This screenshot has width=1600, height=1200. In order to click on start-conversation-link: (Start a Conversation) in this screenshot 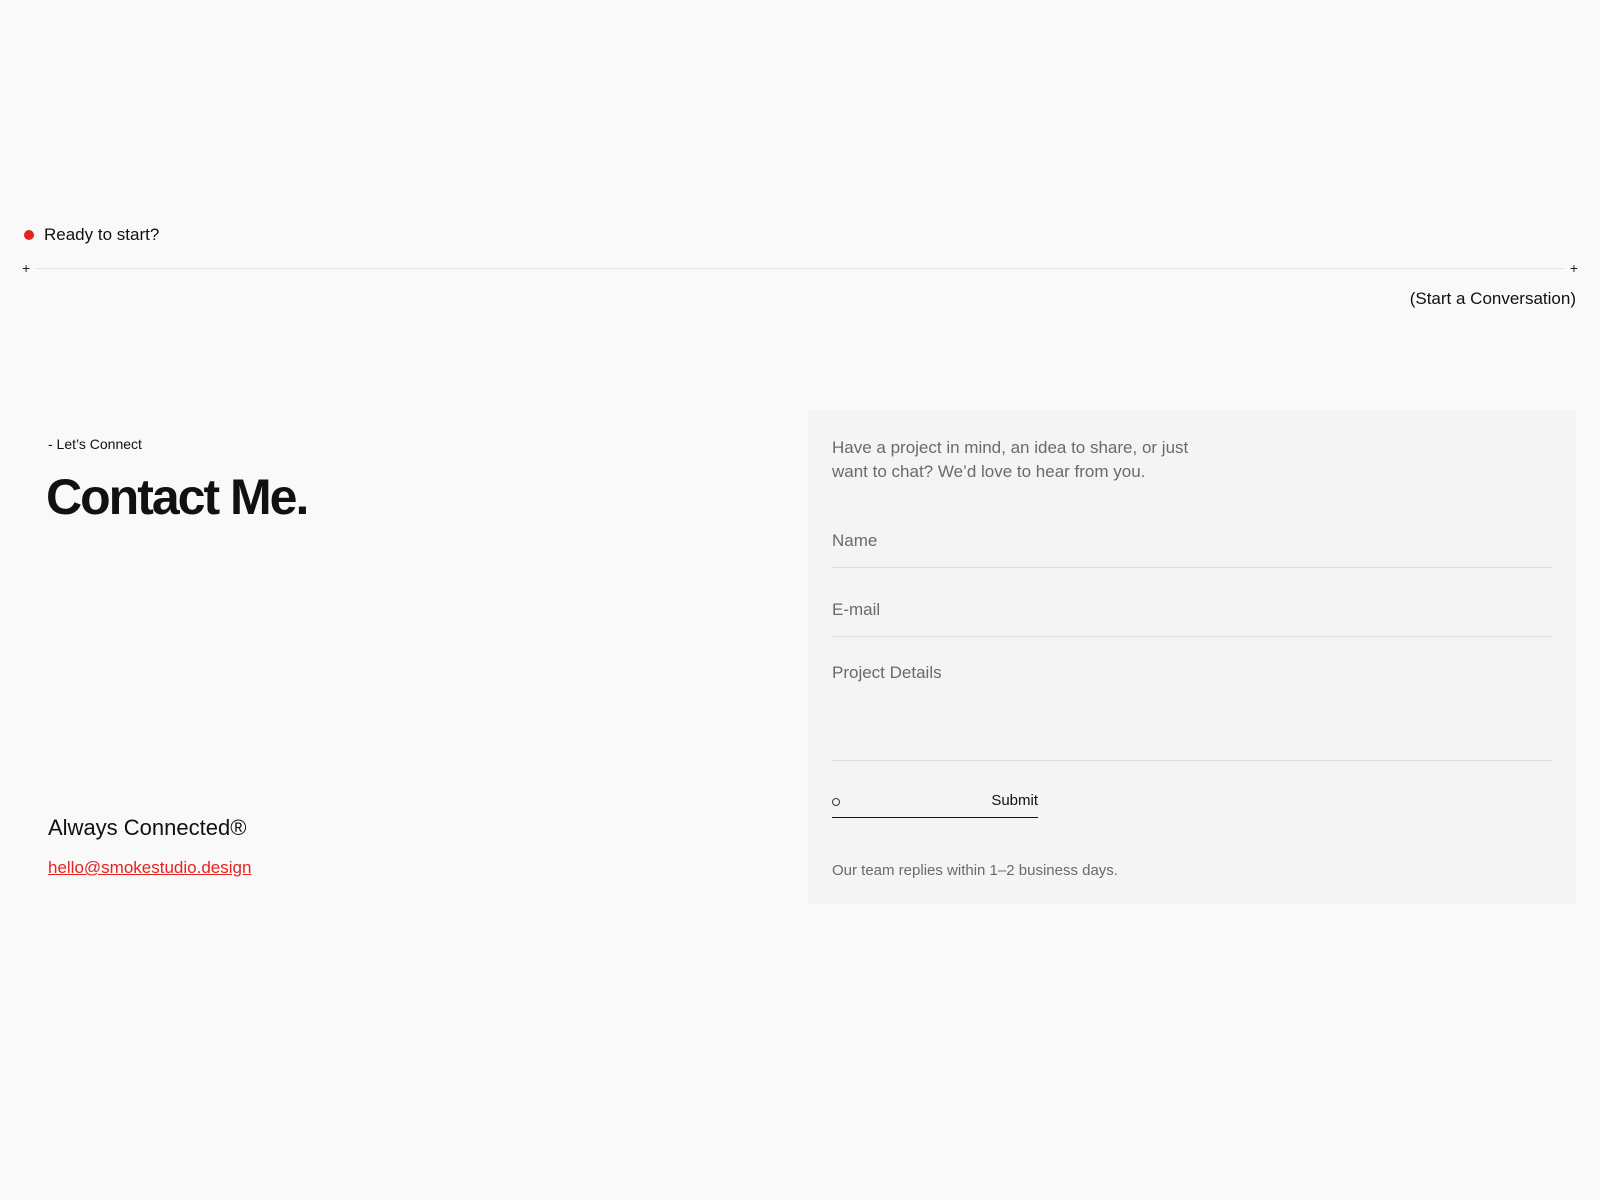, I will do `click(1493, 299)`.